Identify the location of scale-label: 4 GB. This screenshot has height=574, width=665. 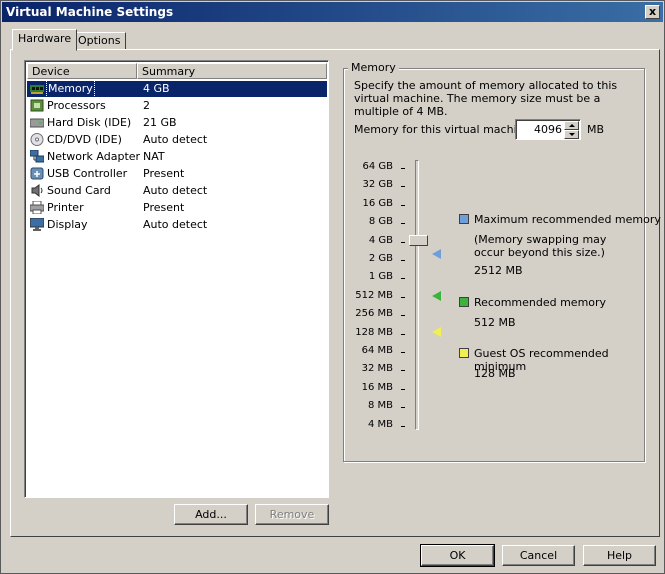
(380, 240).